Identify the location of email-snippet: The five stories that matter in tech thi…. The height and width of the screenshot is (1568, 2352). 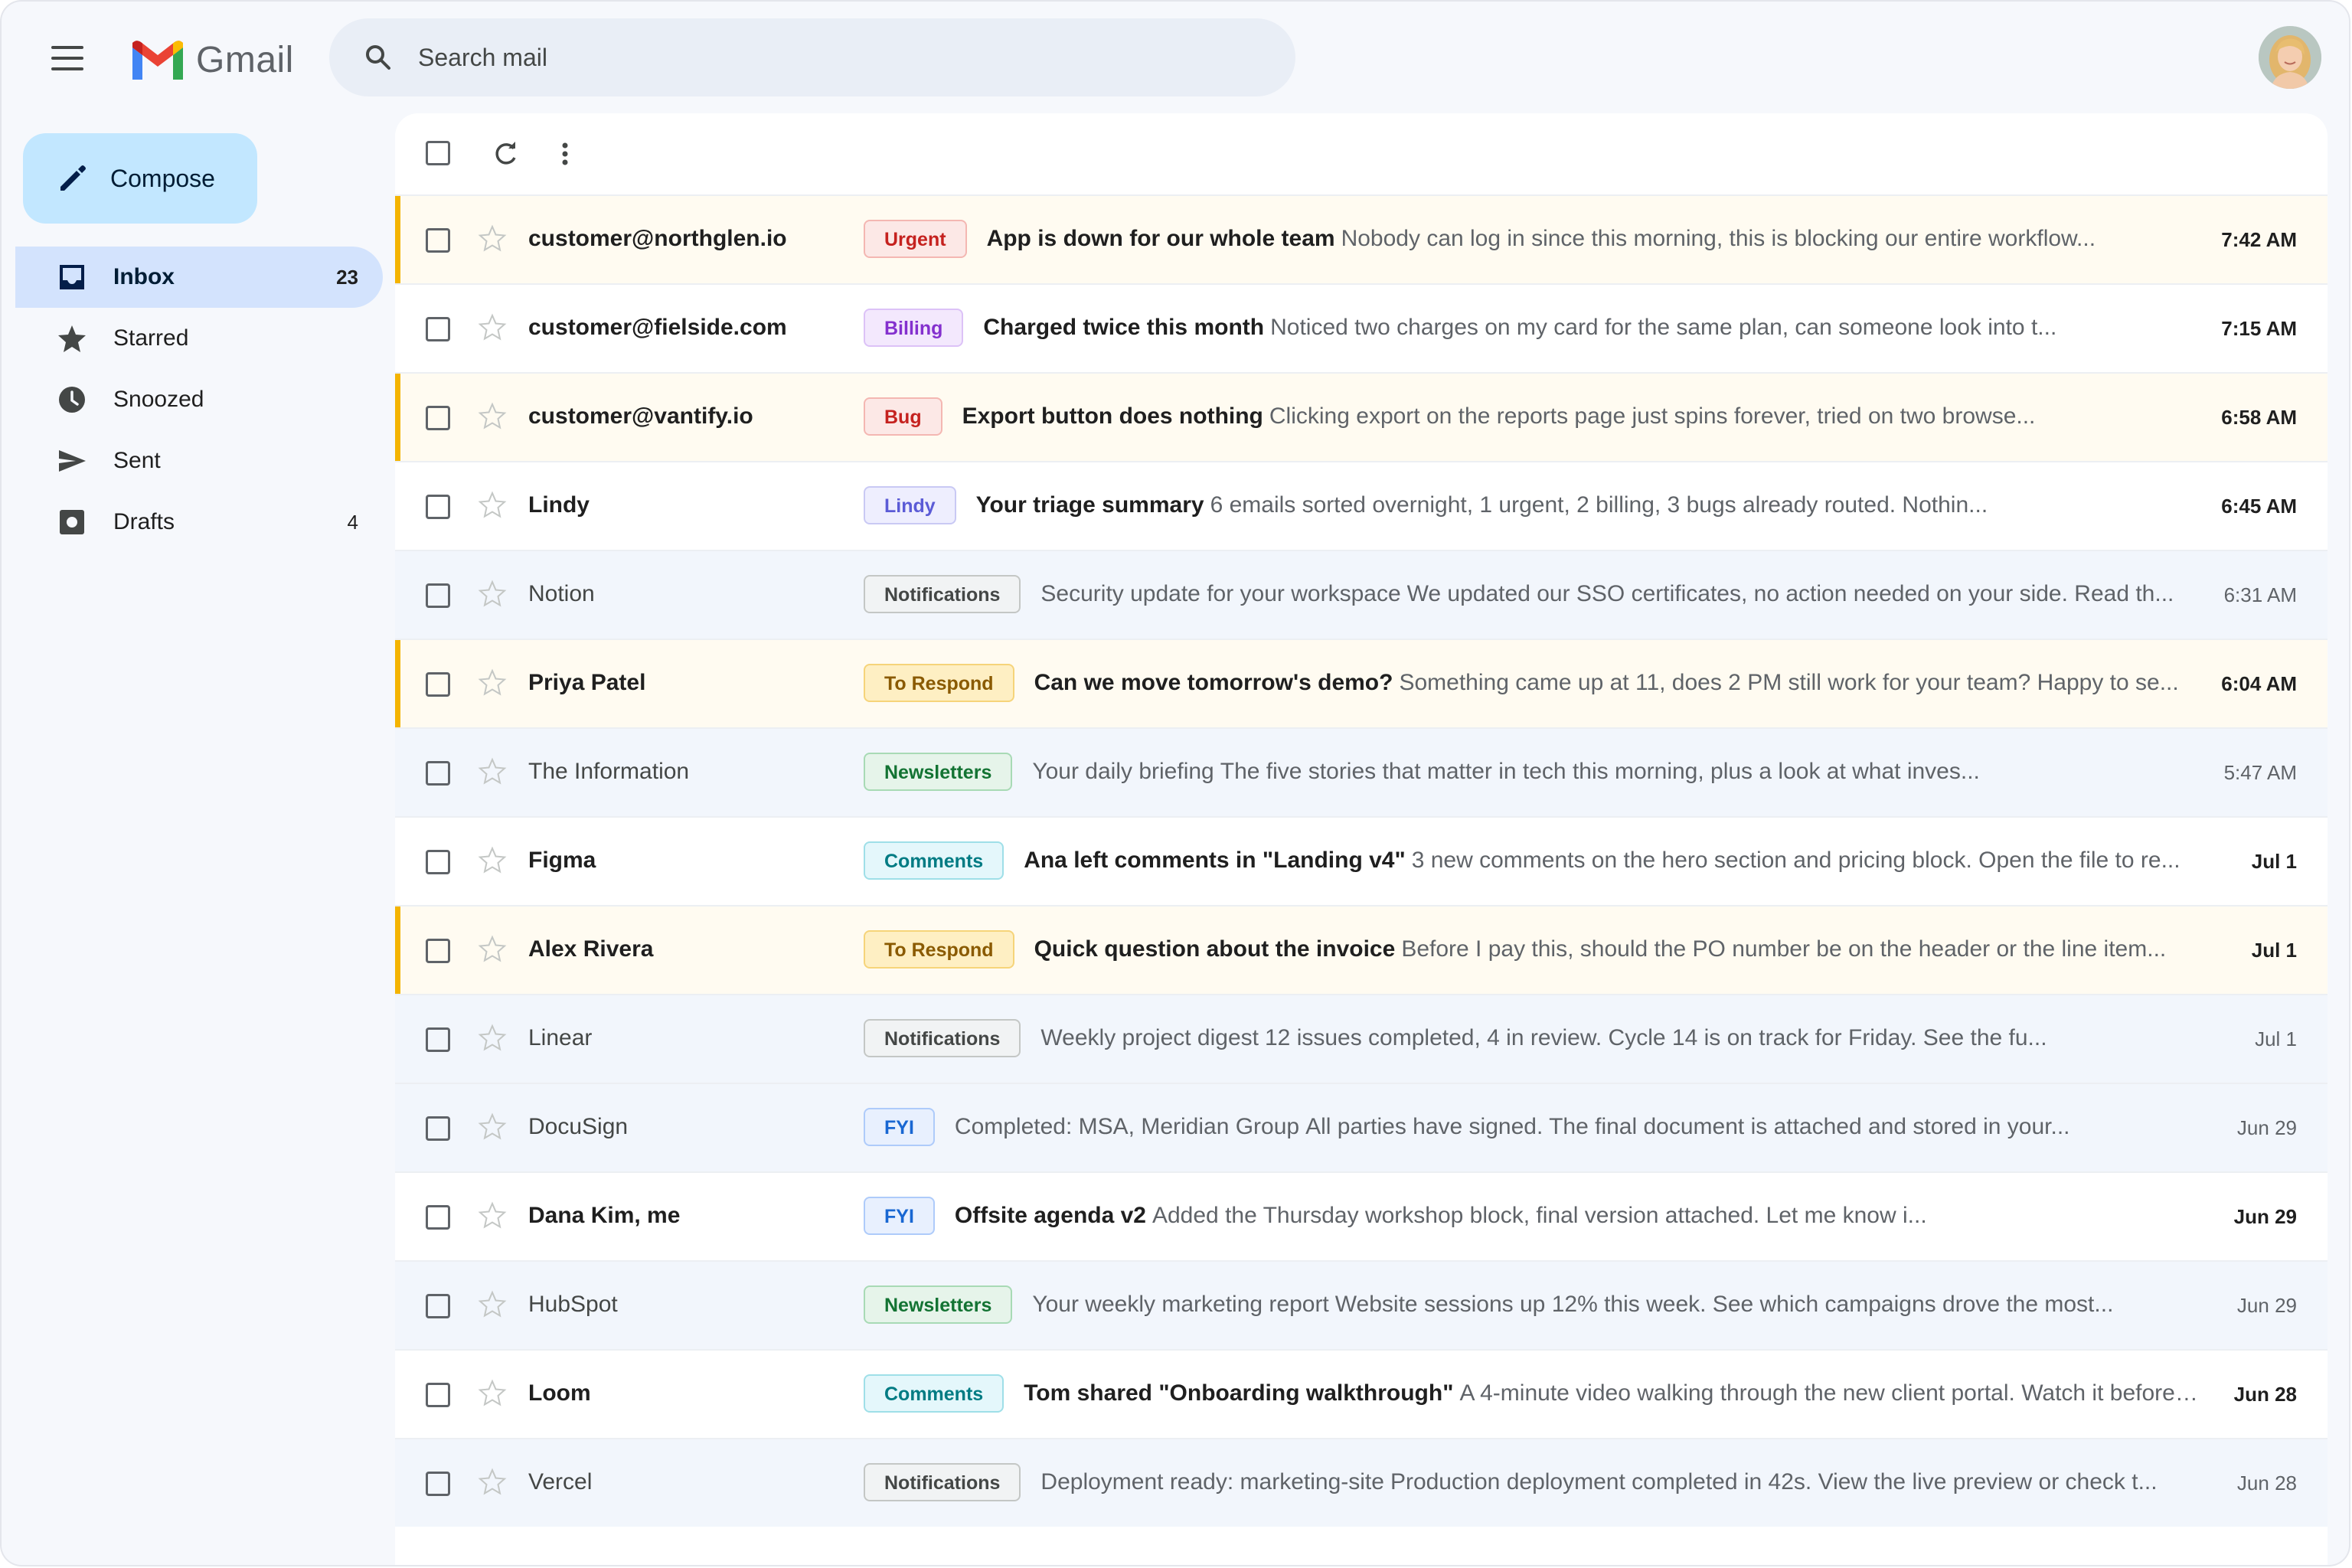
(1600, 771).